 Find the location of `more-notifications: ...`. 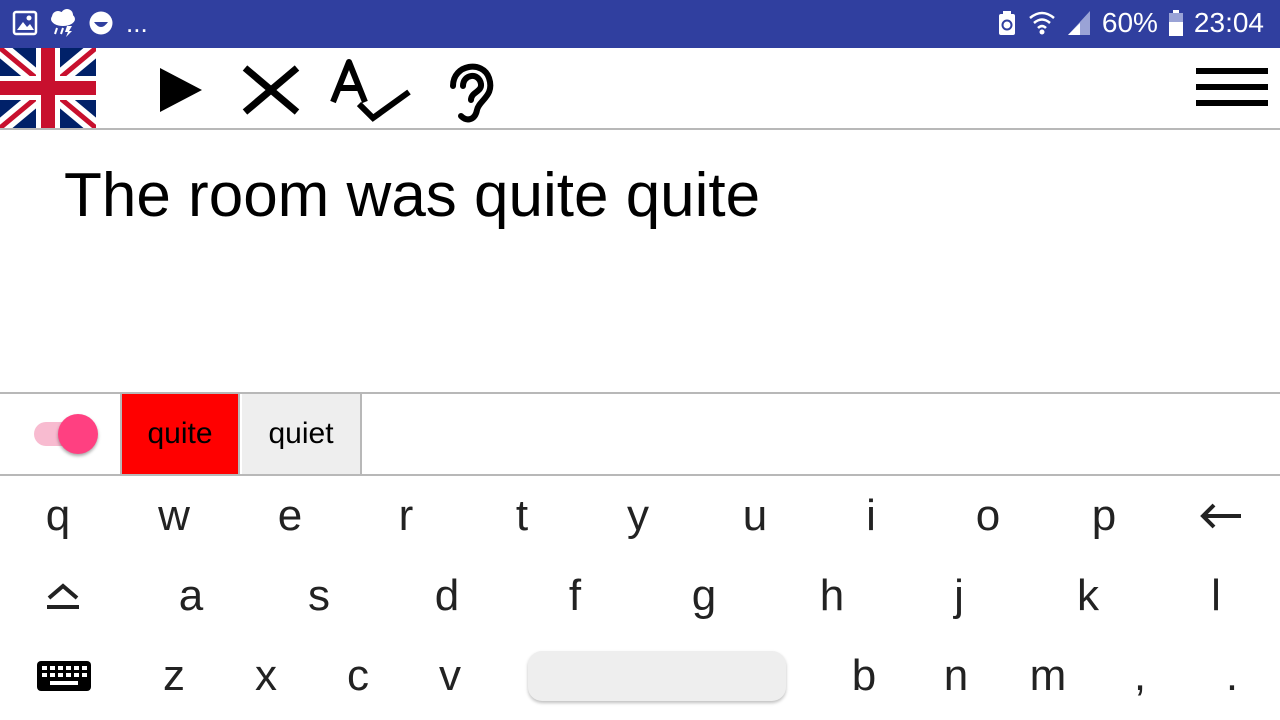

more-notifications: ... is located at coordinates (137, 23).